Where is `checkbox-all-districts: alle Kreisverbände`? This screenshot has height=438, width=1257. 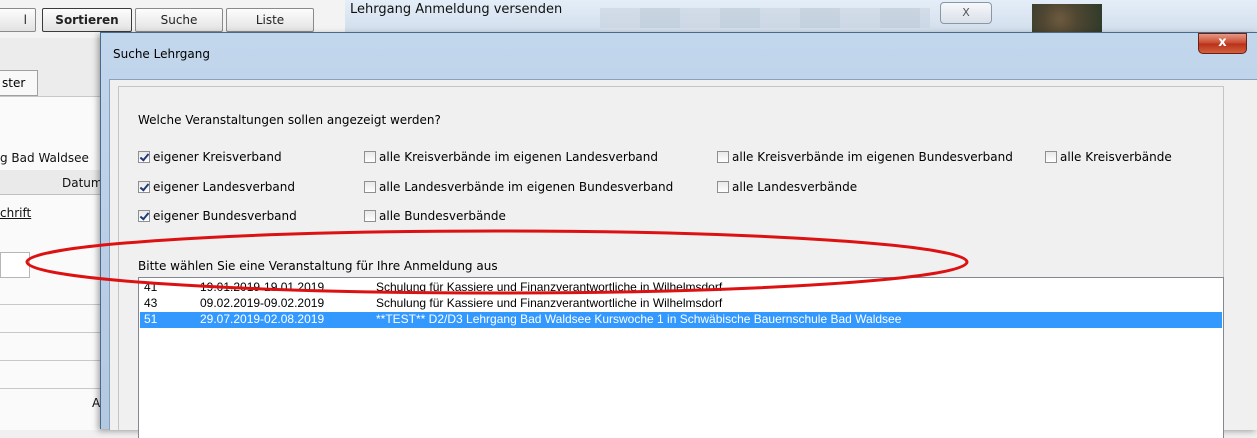
checkbox-all-districts: alle Kreisverbände is located at coordinates (1108, 157).